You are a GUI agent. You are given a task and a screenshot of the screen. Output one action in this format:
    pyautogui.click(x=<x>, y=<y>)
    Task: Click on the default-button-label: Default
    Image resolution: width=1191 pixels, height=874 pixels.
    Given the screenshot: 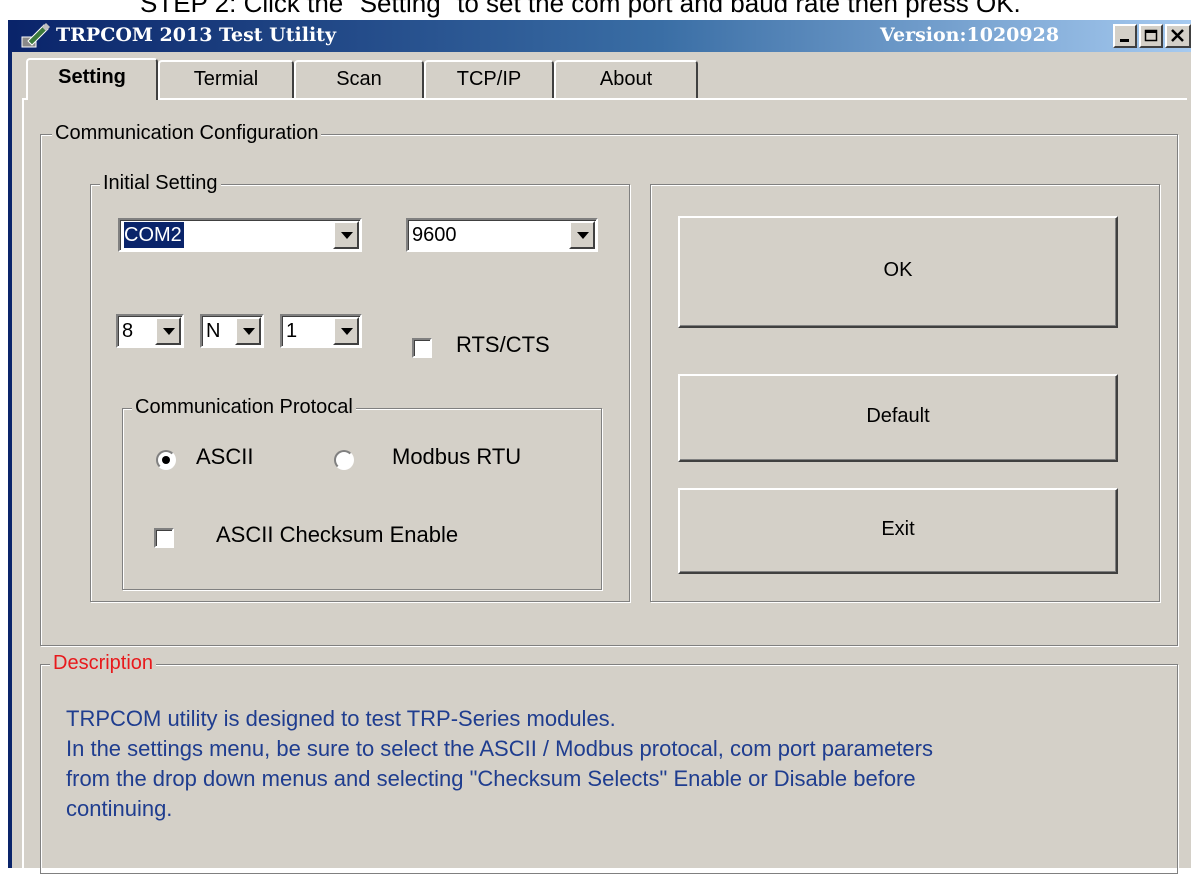 What is the action you would take?
    pyautogui.click(x=898, y=416)
    